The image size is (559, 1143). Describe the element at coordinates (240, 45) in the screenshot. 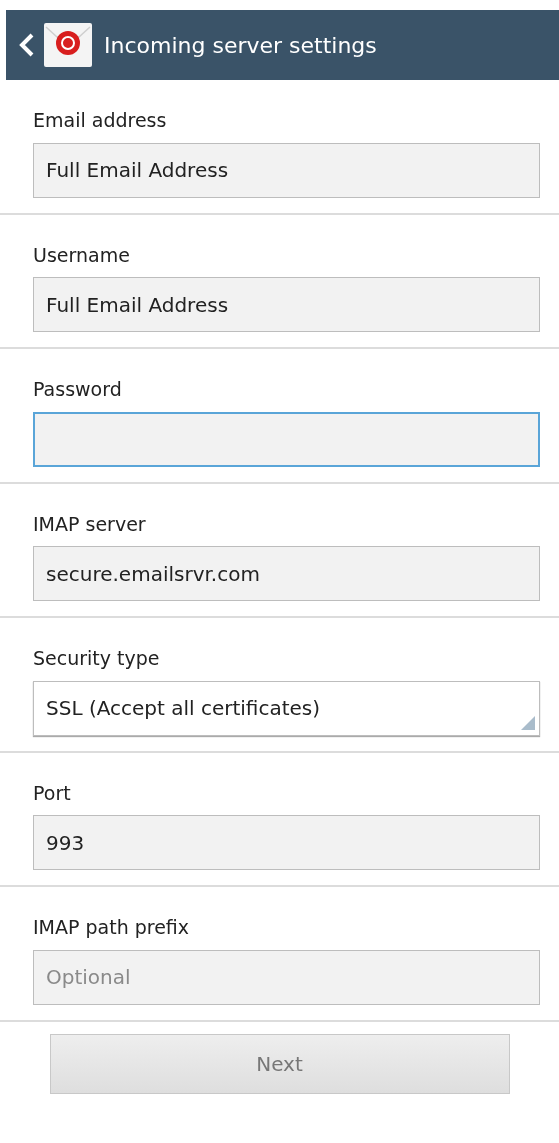

I see `screen-title: Incoming server settings` at that location.